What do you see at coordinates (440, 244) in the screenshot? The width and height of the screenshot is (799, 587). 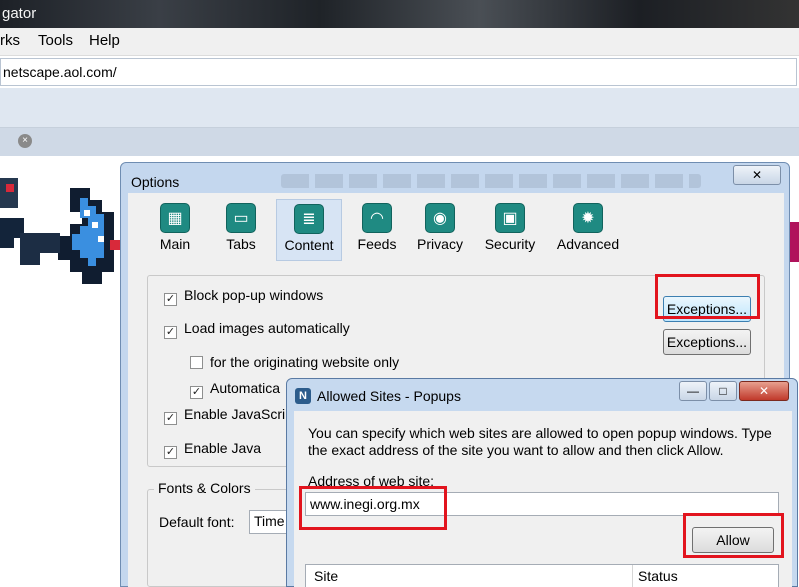 I see `tab-privacy-label: Privacy` at bounding box center [440, 244].